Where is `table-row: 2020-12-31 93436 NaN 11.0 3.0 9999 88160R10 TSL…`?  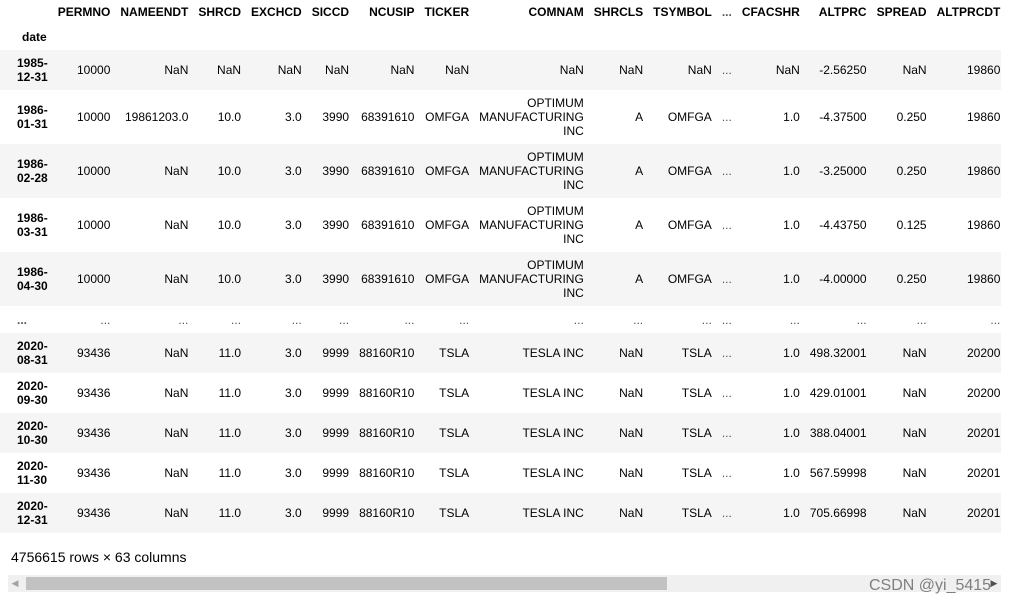
table-row: 2020-12-31 93436 NaN 11.0 3.0 9999 88160R10 TSL… is located at coordinates (500, 513).